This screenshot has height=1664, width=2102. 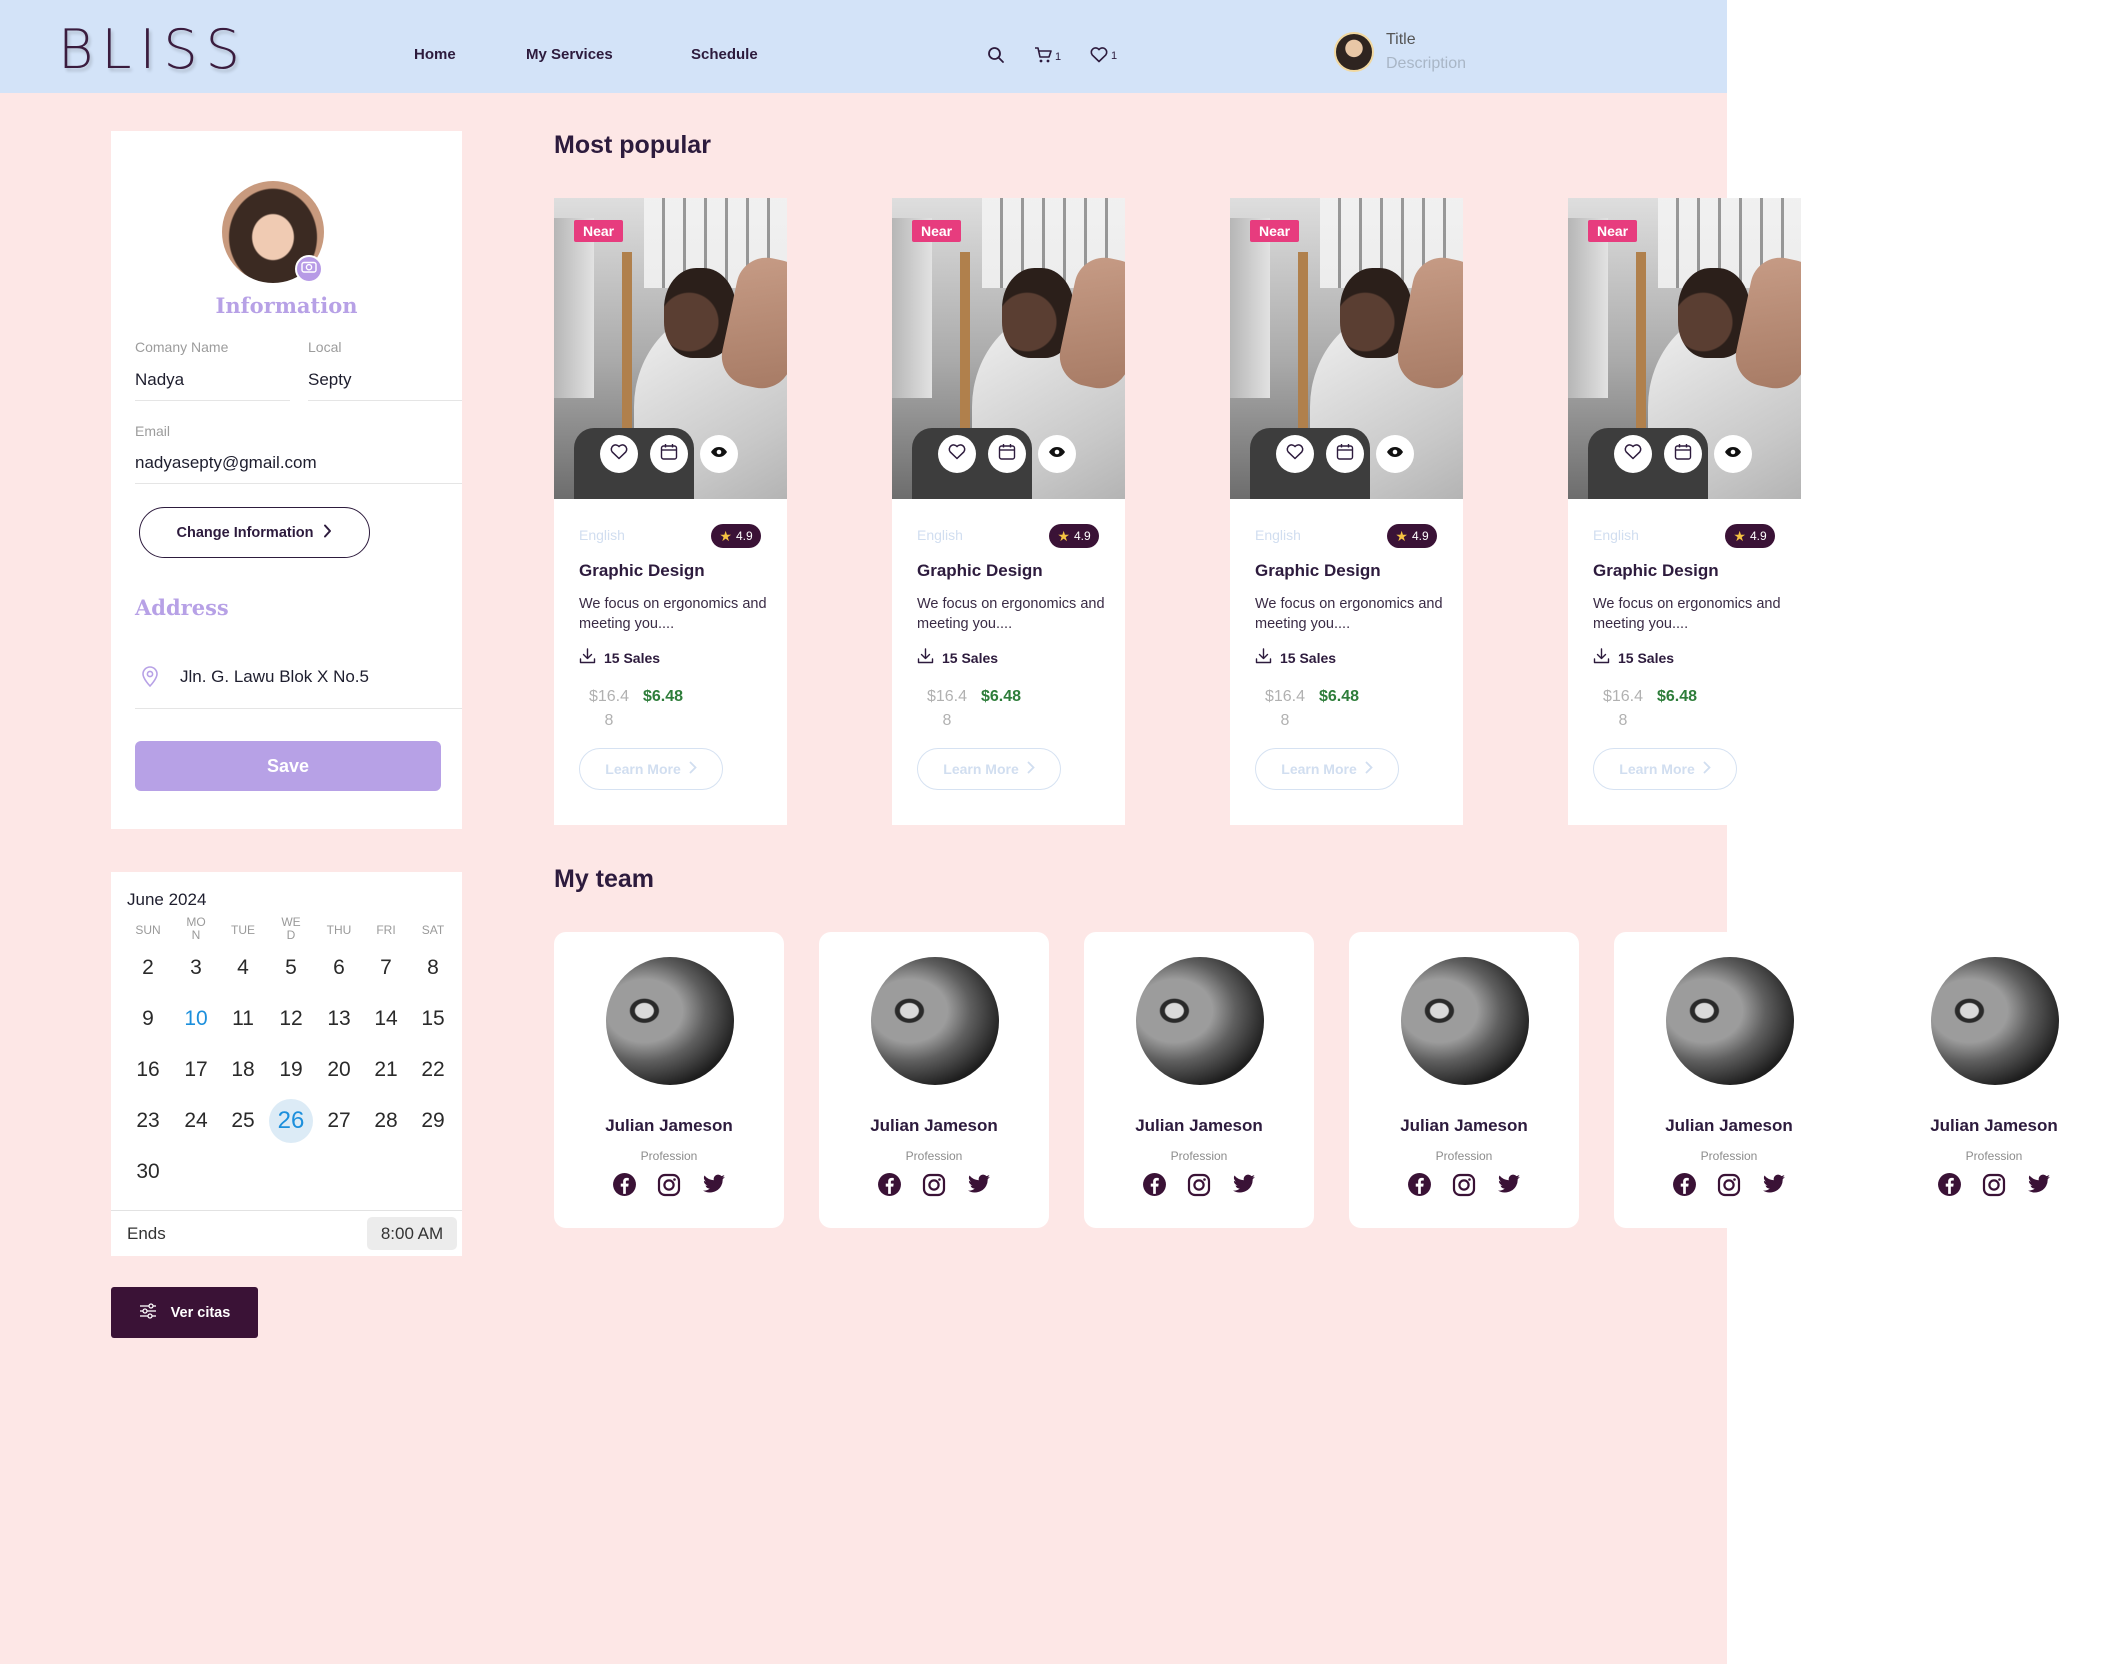 What do you see at coordinates (274, 677) in the screenshot?
I see `address-field: Jln. G. Lawu Blok X No.5` at bounding box center [274, 677].